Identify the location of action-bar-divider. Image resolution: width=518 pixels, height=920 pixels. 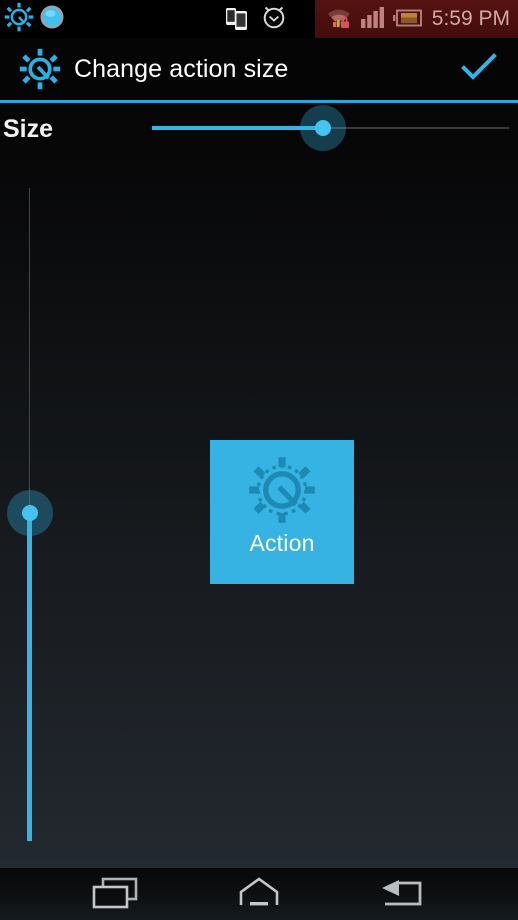
(259, 101).